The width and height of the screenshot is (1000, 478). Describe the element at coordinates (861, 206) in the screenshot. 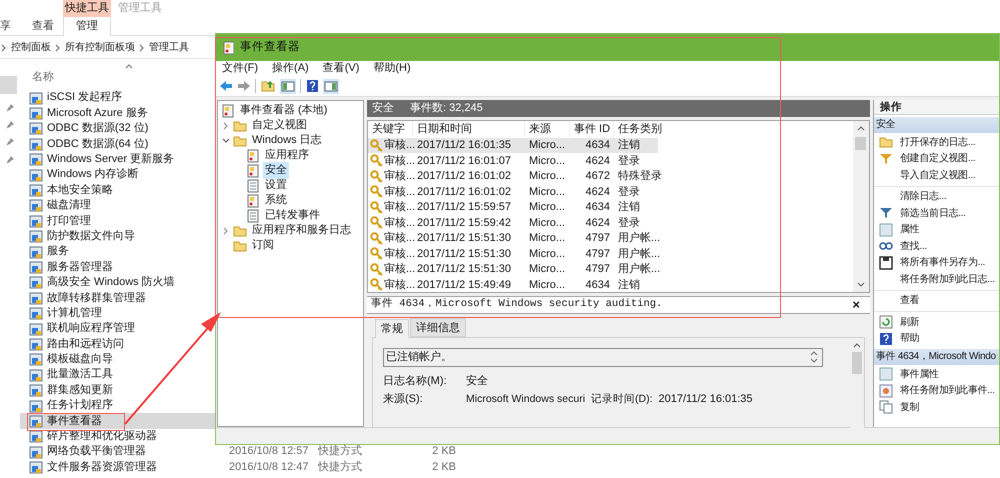

I see `scrollbar` at that location.